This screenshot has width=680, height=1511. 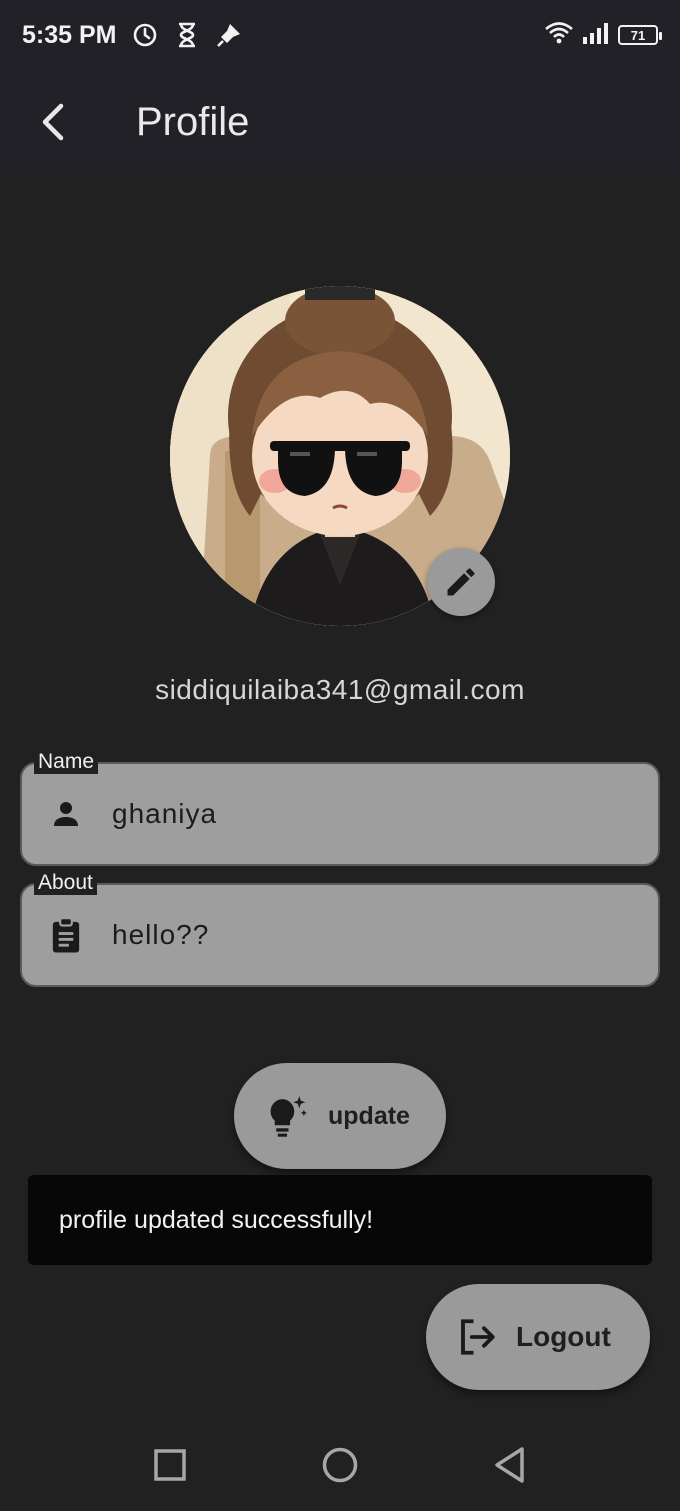 I want to click on logout-button: Logout, so click(x=538, y=1337).